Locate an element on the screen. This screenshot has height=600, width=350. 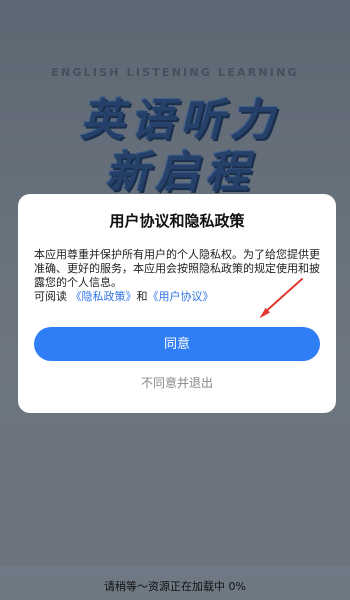
dialog-links-line: 可阅读 《隐私政策》和《用户协议》 is located at coordinates (179, 297).